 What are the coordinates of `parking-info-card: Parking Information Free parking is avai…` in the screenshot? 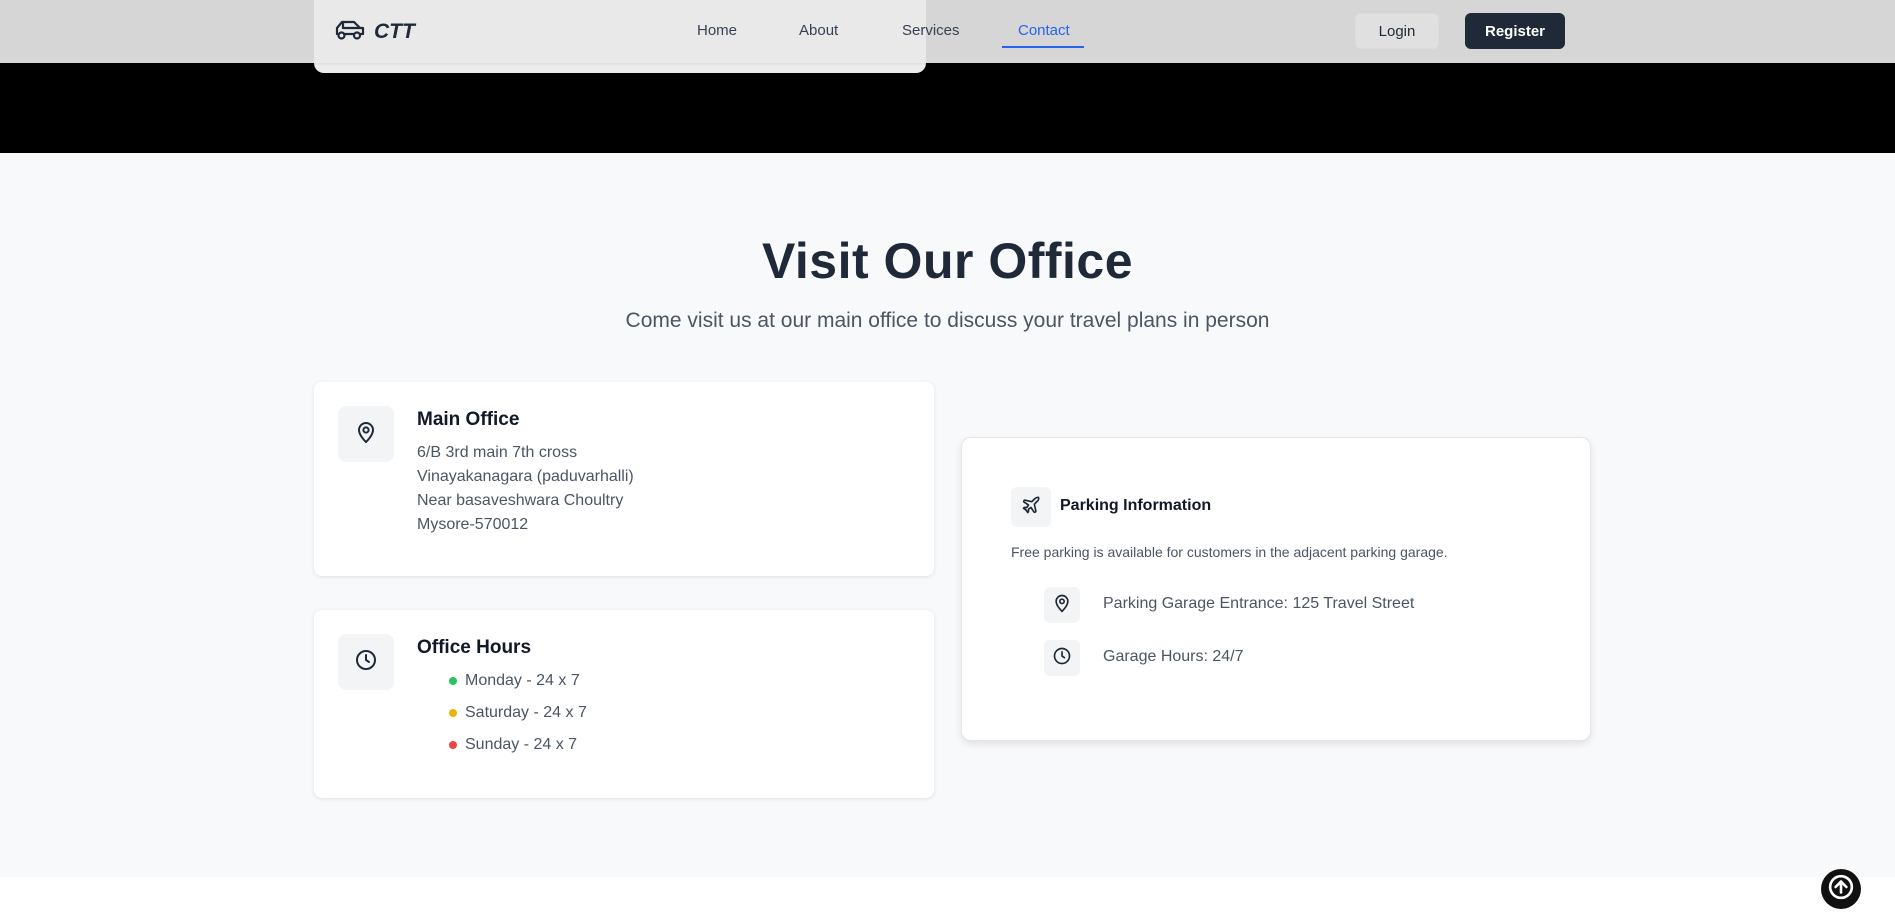 It's located at (1276, 589).